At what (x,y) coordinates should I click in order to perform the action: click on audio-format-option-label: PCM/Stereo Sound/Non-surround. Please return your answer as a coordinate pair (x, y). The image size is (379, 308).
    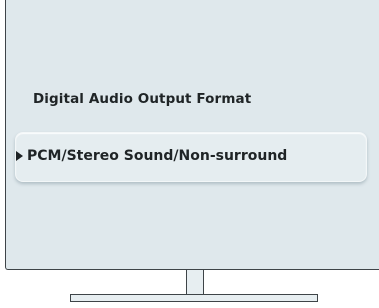
    Looking at the image, I should click on (157, 156).